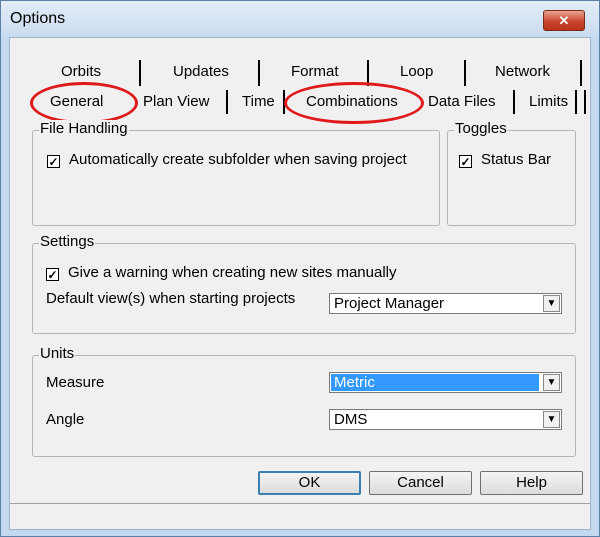 The width and height of the screenshot is (600, 537). I want to click on toggles-legend: Toggles, so click(481, 128).